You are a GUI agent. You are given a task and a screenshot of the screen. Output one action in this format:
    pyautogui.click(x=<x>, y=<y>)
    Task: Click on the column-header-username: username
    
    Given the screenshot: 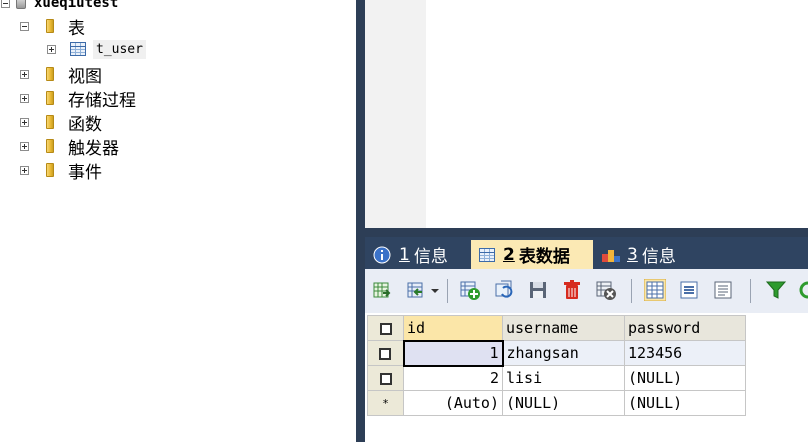 What is the action you would take?
    pyautogui.click(x=563, y=328)
    